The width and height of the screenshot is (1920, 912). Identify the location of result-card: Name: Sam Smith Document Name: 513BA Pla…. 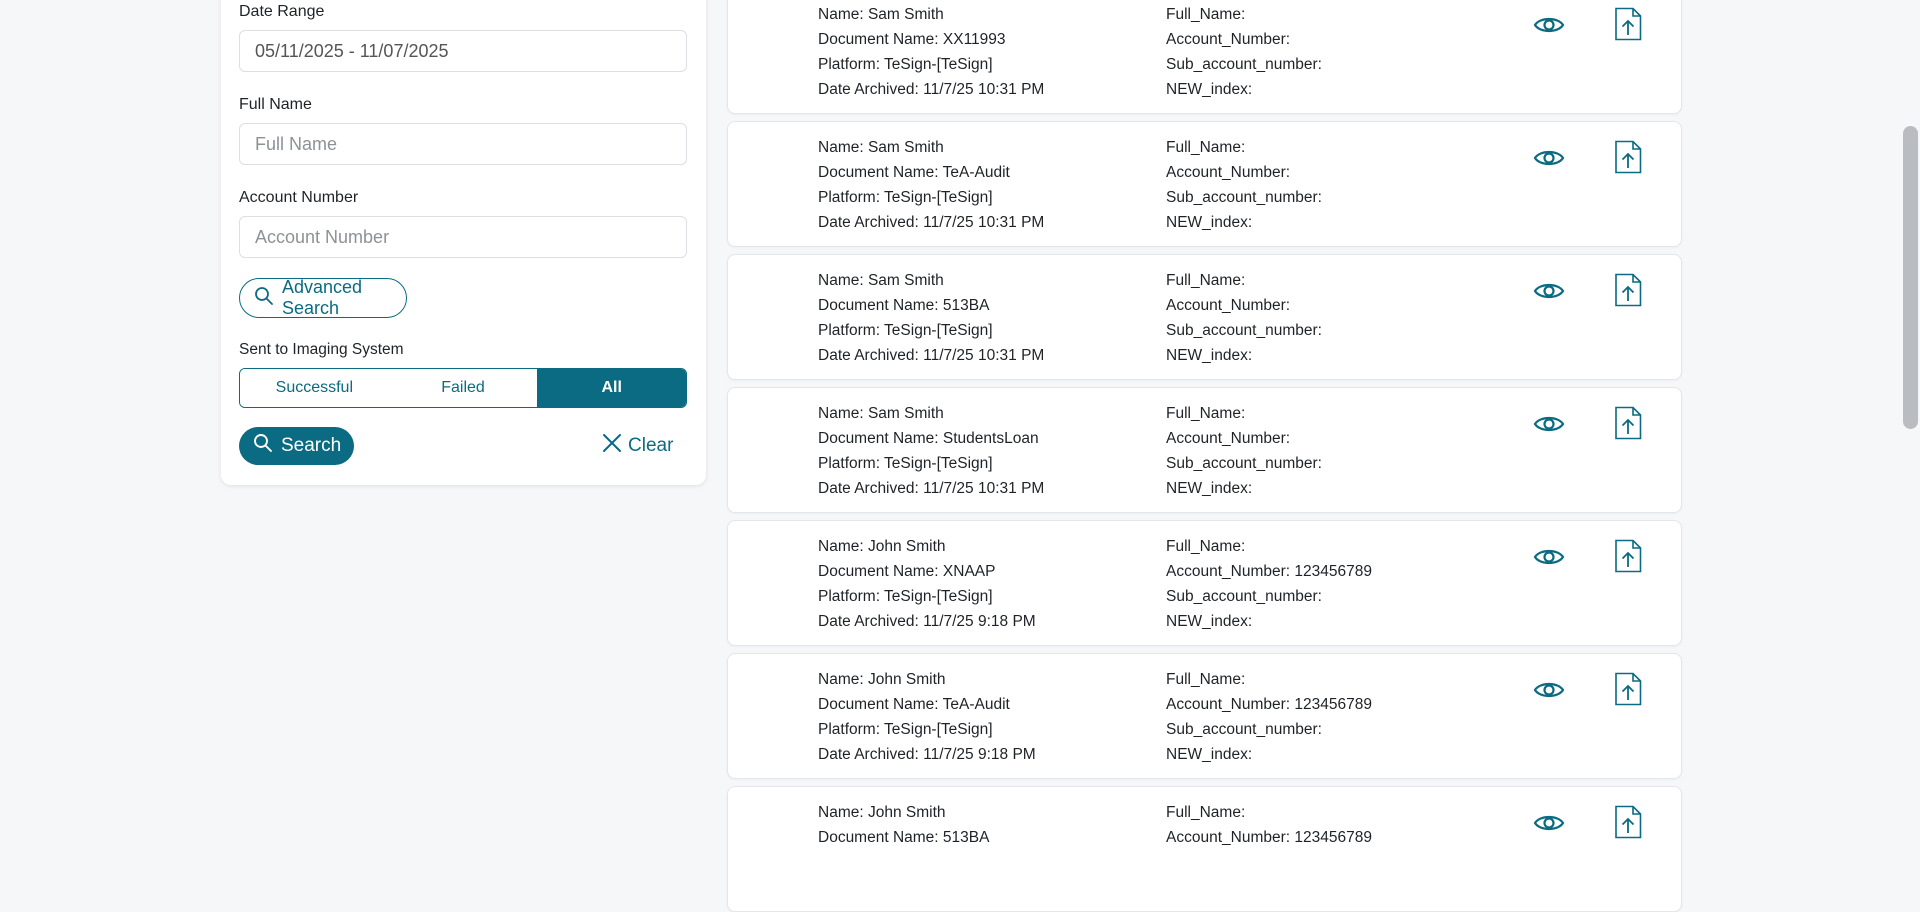
(1204, 317).